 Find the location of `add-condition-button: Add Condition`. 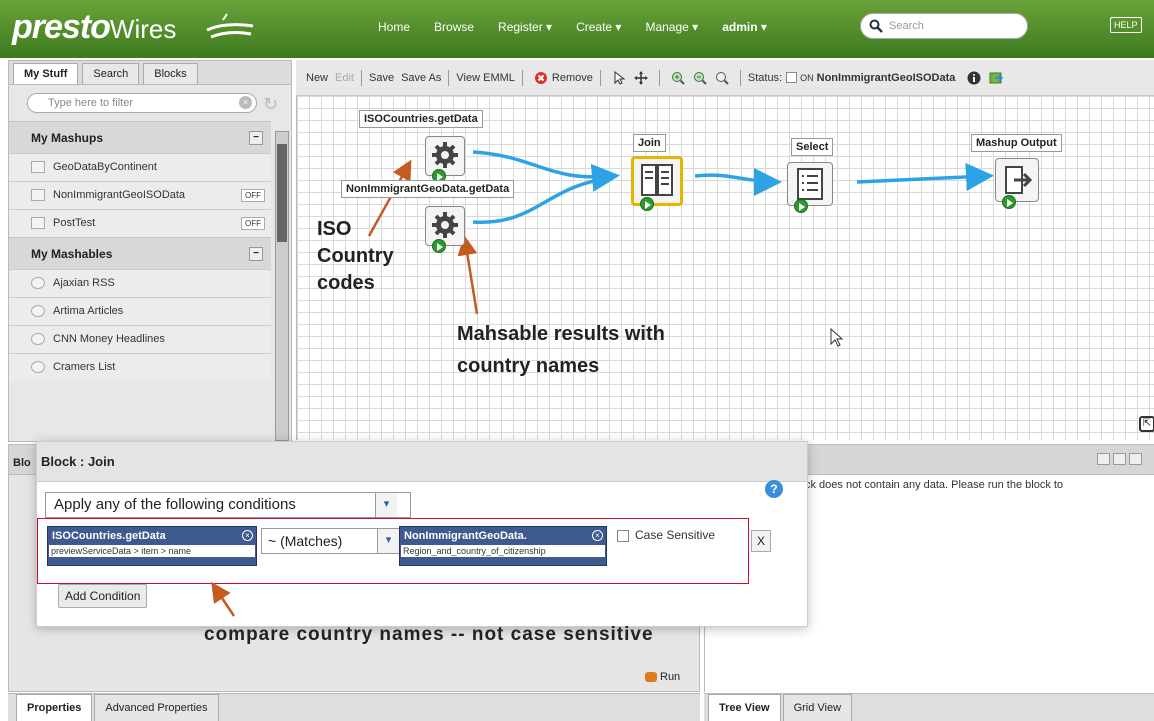

add-condition-button: Add Condition is located at coordinates (103, 596).